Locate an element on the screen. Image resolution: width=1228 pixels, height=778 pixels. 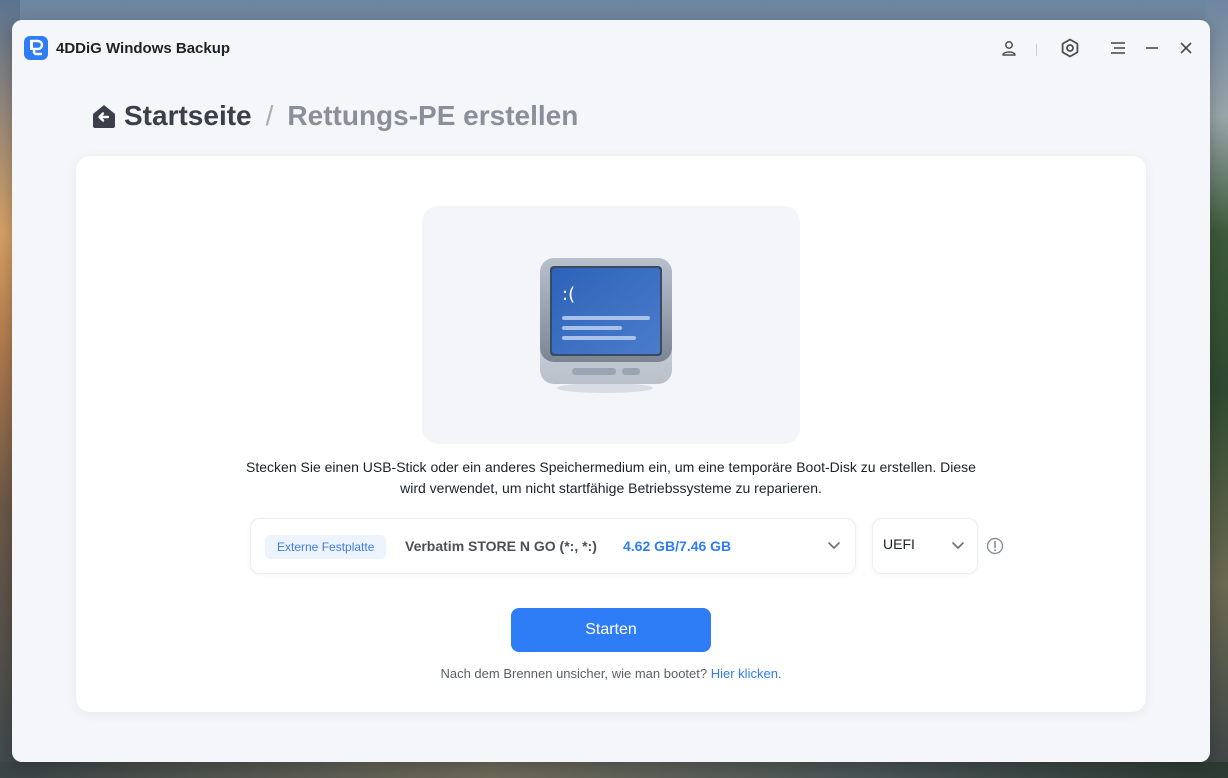
minimize-icon is located at coordinates (1152, 48).